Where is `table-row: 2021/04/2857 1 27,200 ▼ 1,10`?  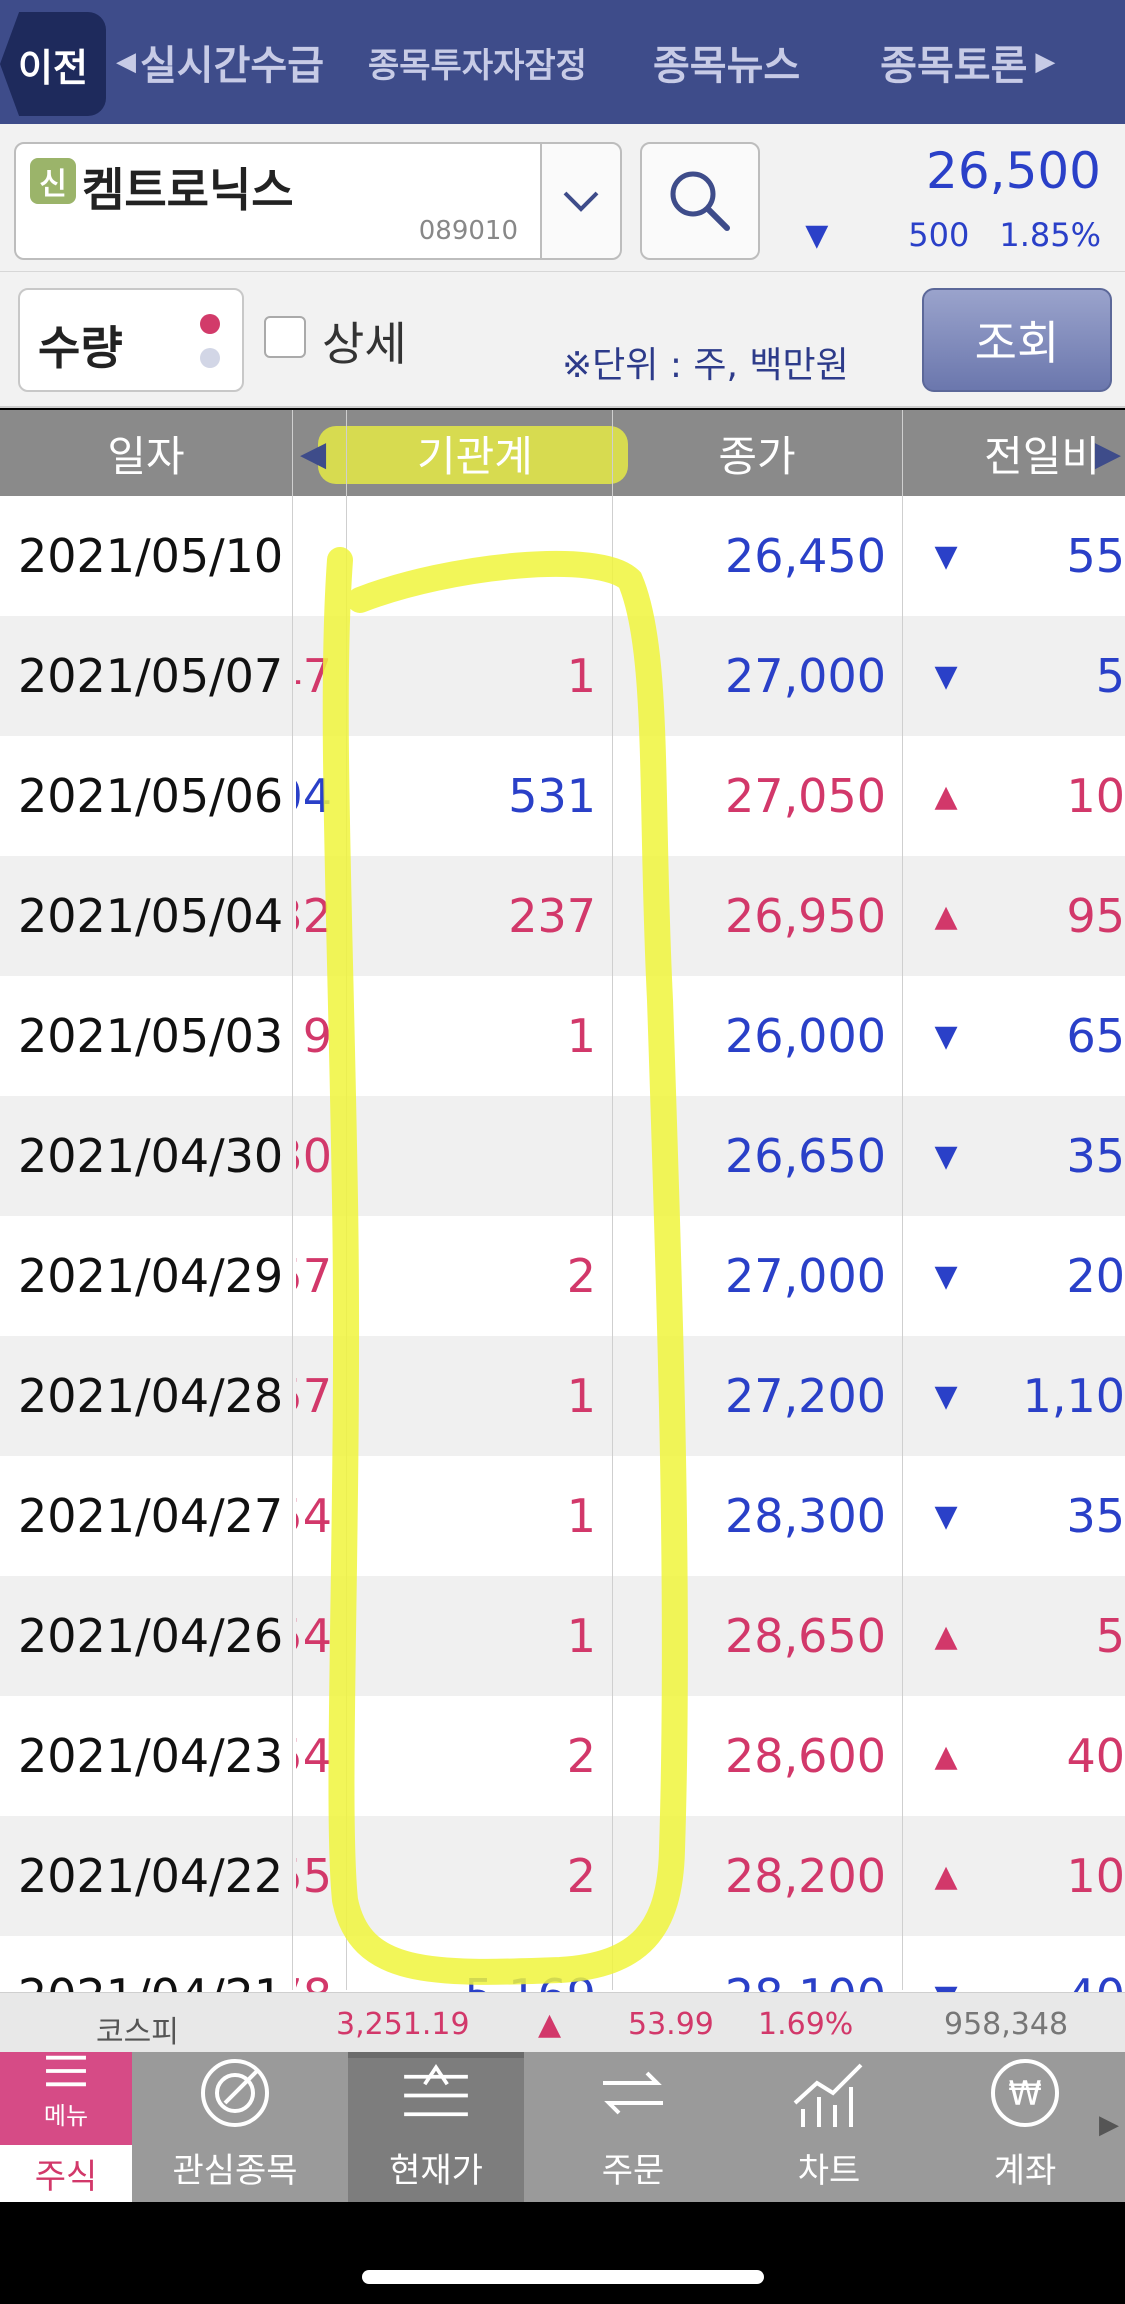 table-row: 2021/04/2857 1 27,200 ▼ 1,10 is located at coordinates (562, 1396).